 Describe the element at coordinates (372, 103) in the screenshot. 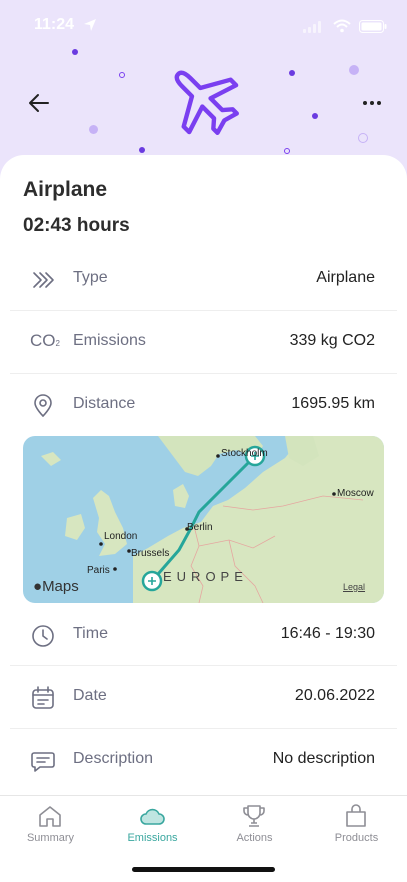

I see `more-options-icon` at that location.